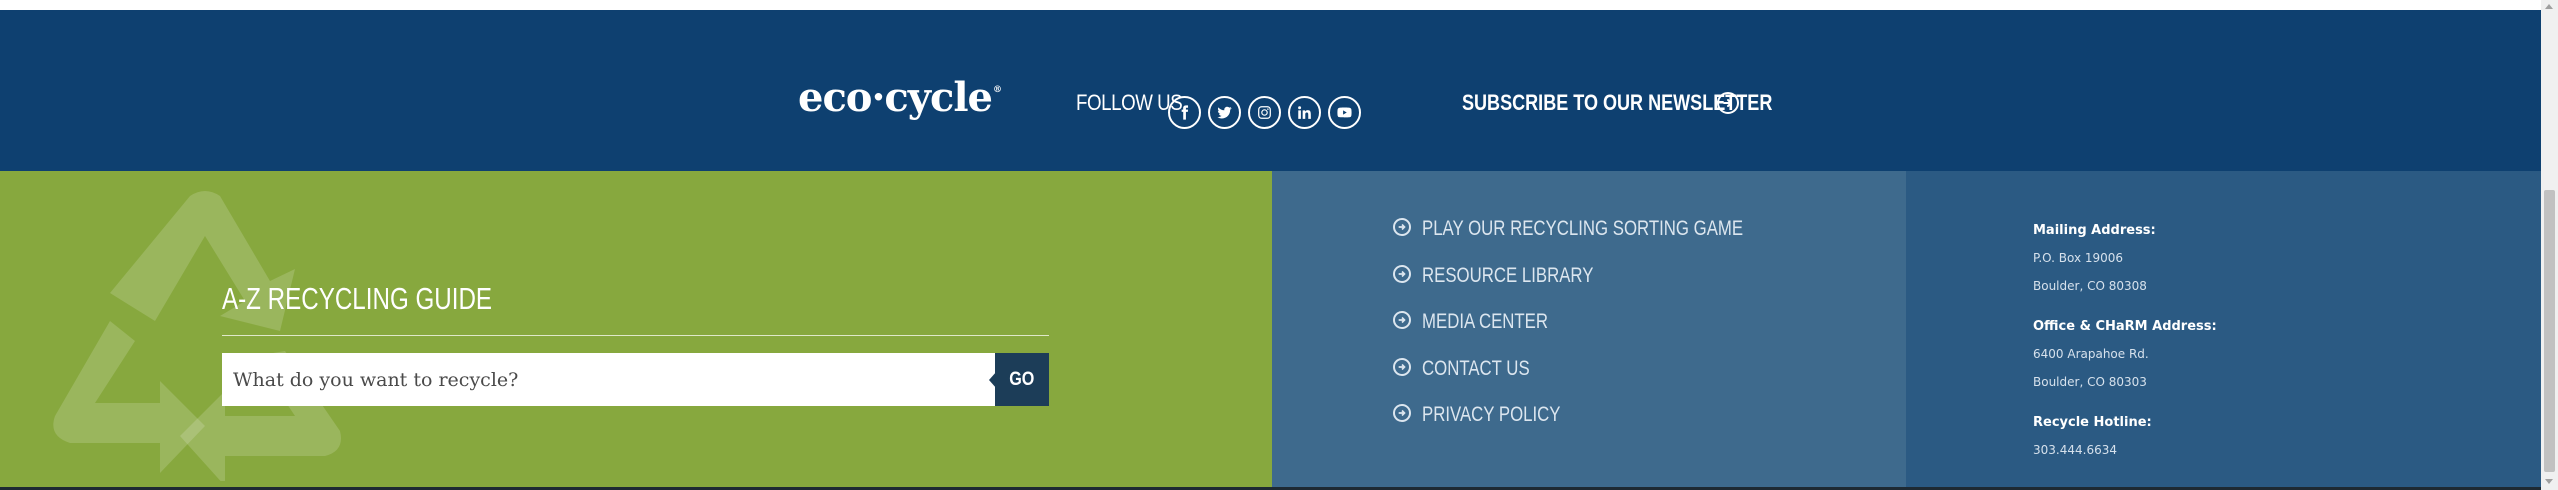  What do you see at coordinates (2075, 450) in the screenshot?
I see `recycle-hotline-number: 303.444.6634` at bounding box center [2075, 450].